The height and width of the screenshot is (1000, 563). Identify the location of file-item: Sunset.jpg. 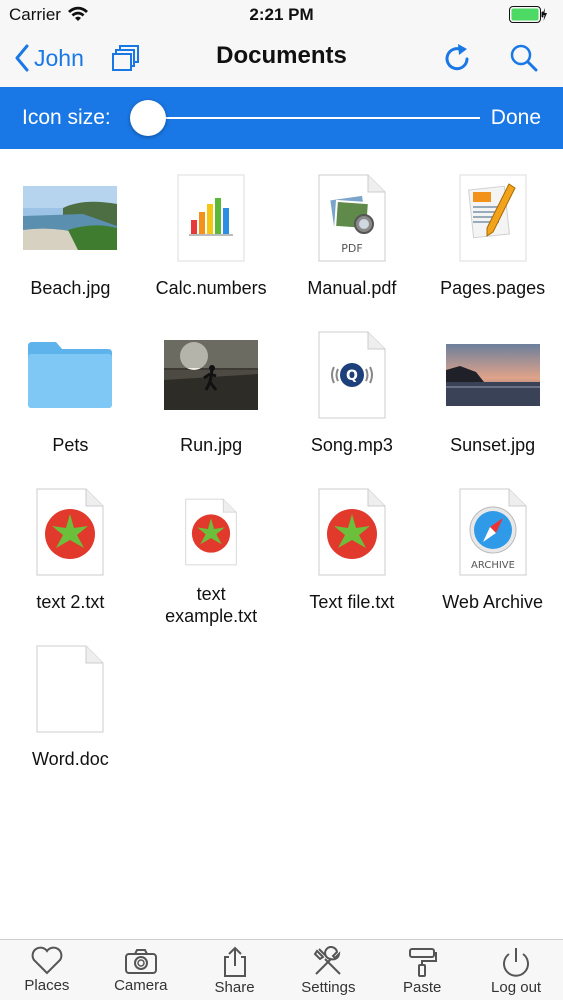
(492, 398).